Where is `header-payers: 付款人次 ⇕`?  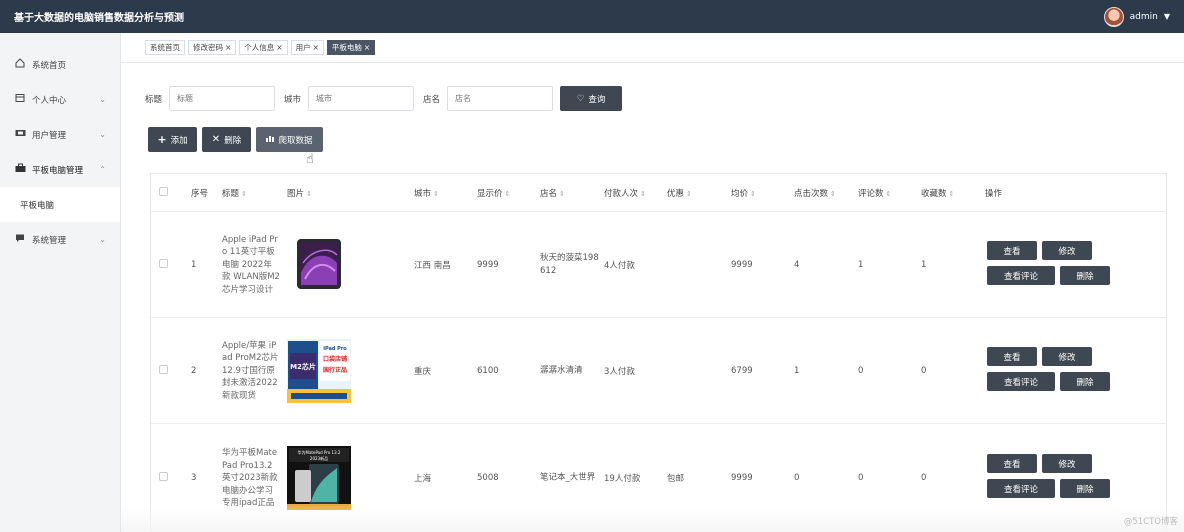 header-payers: 付款人次 ⇕ is located at coordinates (625, 193).